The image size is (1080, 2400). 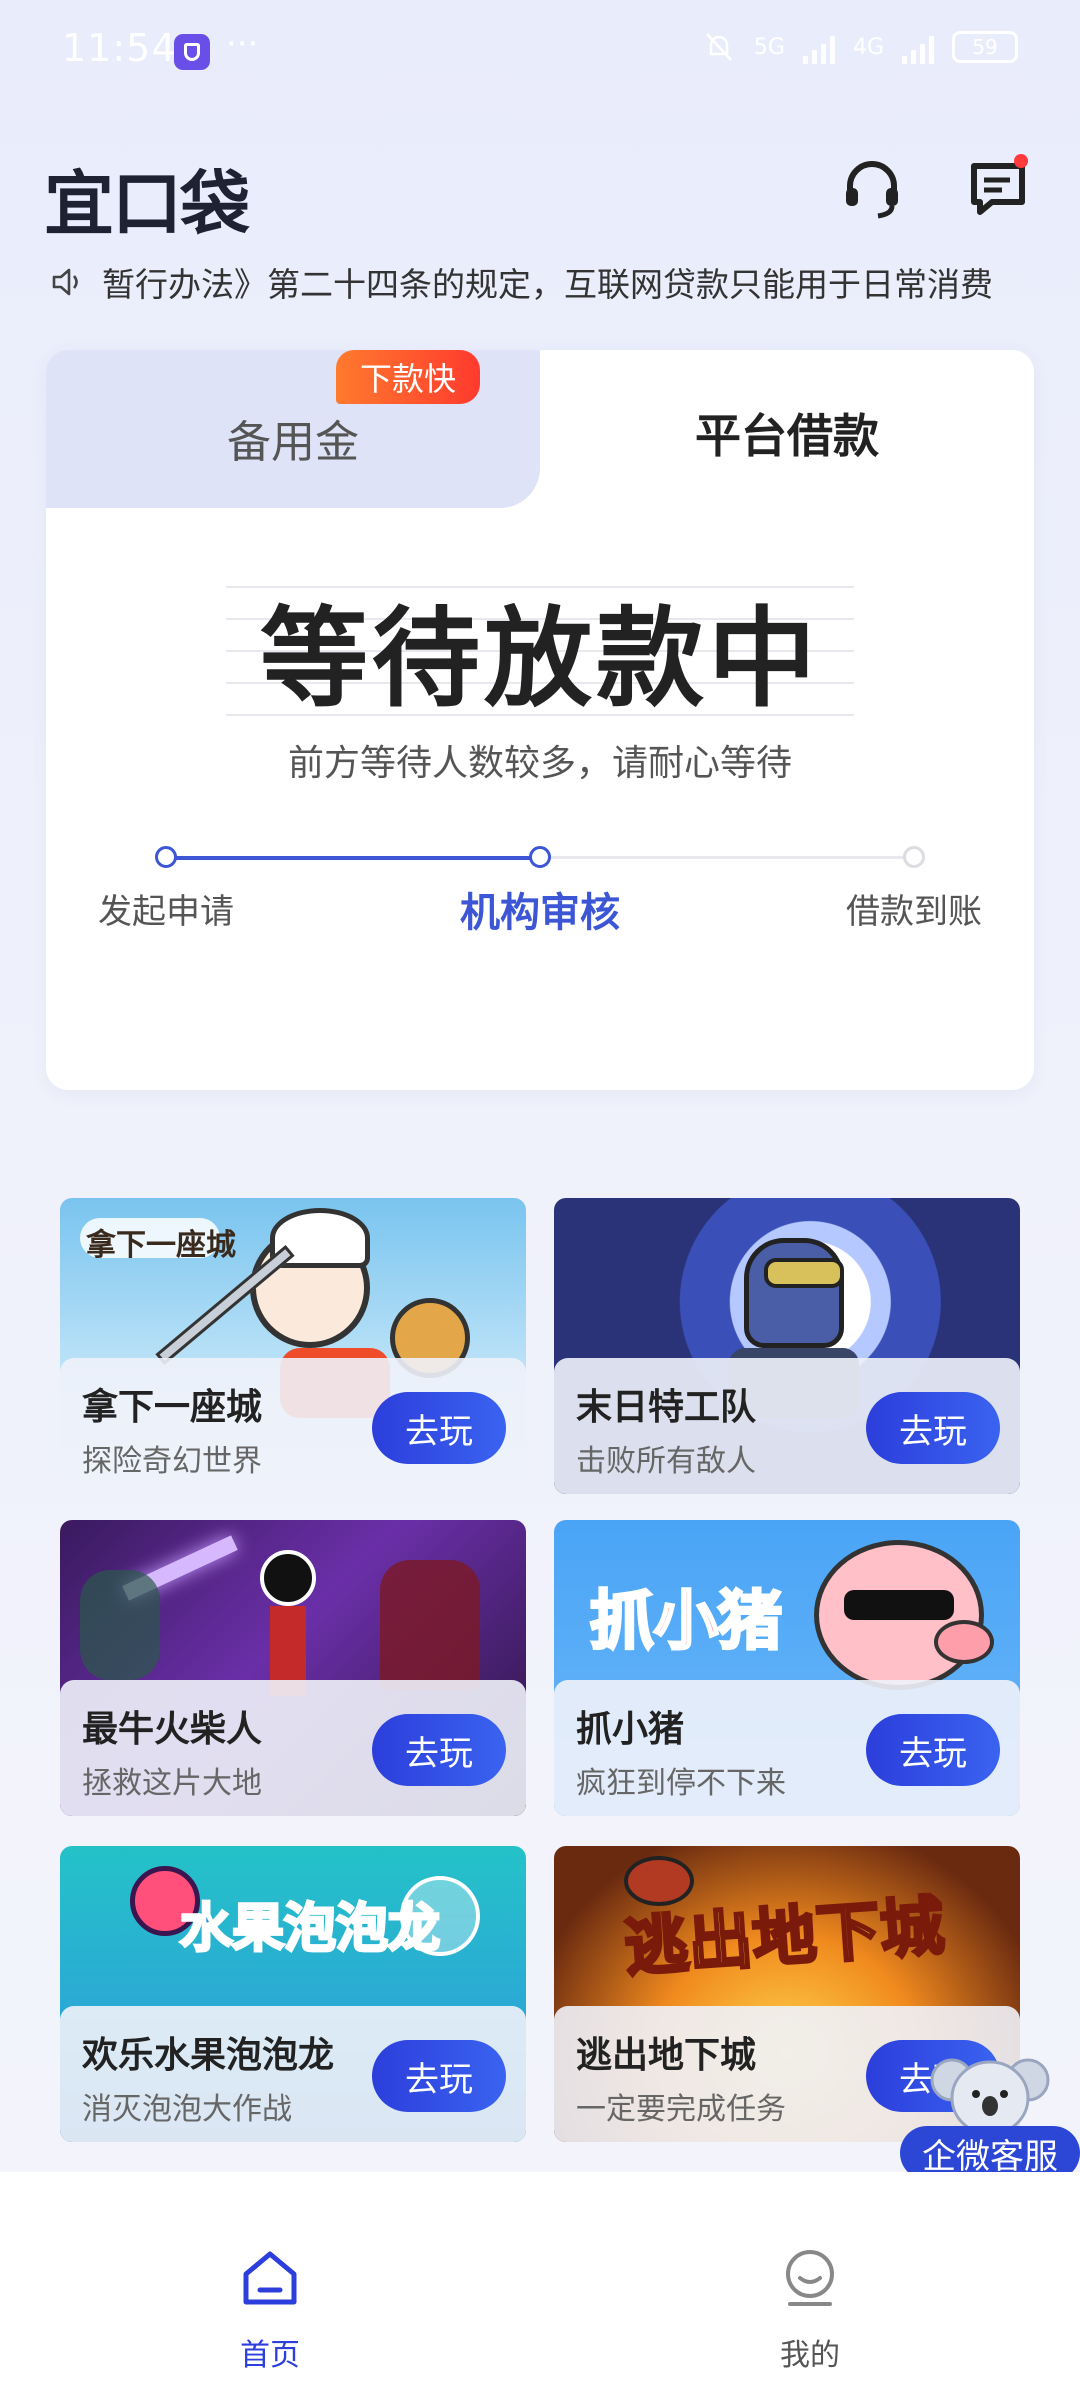 I want to click on game-card: 拿下一座城 拿下一座城 探险奇幻世界 去玩, so click(x=293, y=1346).